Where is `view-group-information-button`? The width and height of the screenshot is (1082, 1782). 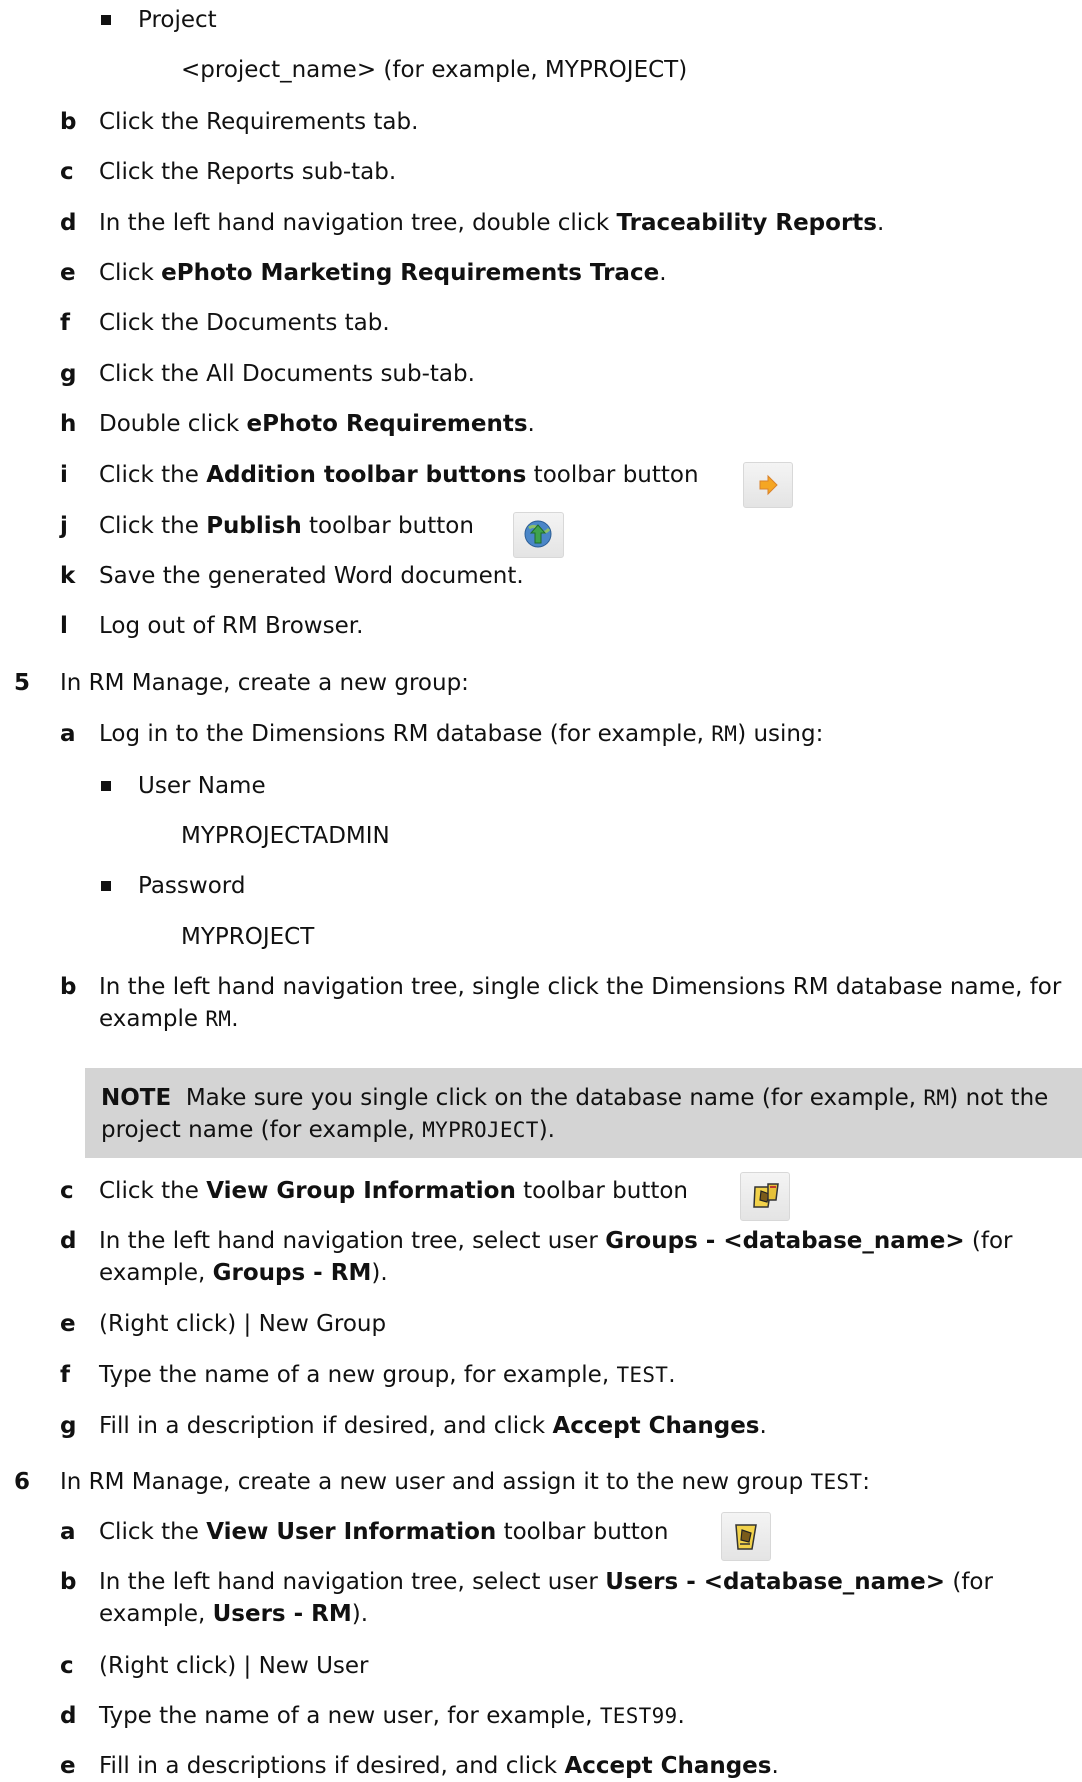
view-group-information-button is located at coordinates (765, 1196).